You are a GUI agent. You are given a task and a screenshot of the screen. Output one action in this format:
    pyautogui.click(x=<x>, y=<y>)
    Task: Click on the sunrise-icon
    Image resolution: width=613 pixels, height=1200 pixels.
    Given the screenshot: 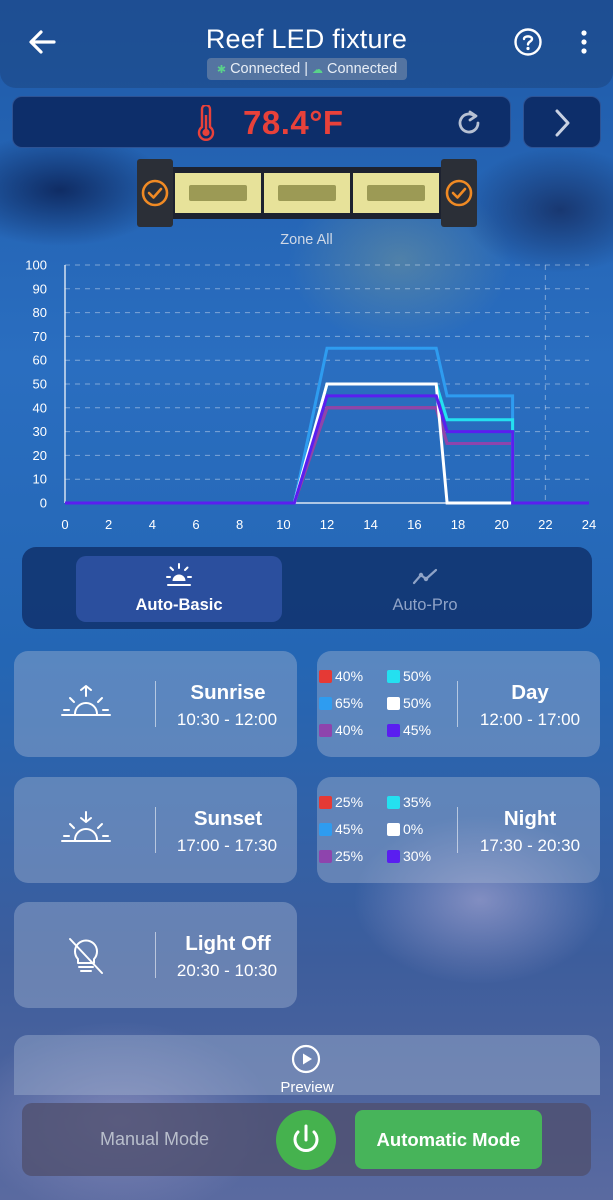 What is the action you would take?
    pyautogui.click(x=86, y=700)
    